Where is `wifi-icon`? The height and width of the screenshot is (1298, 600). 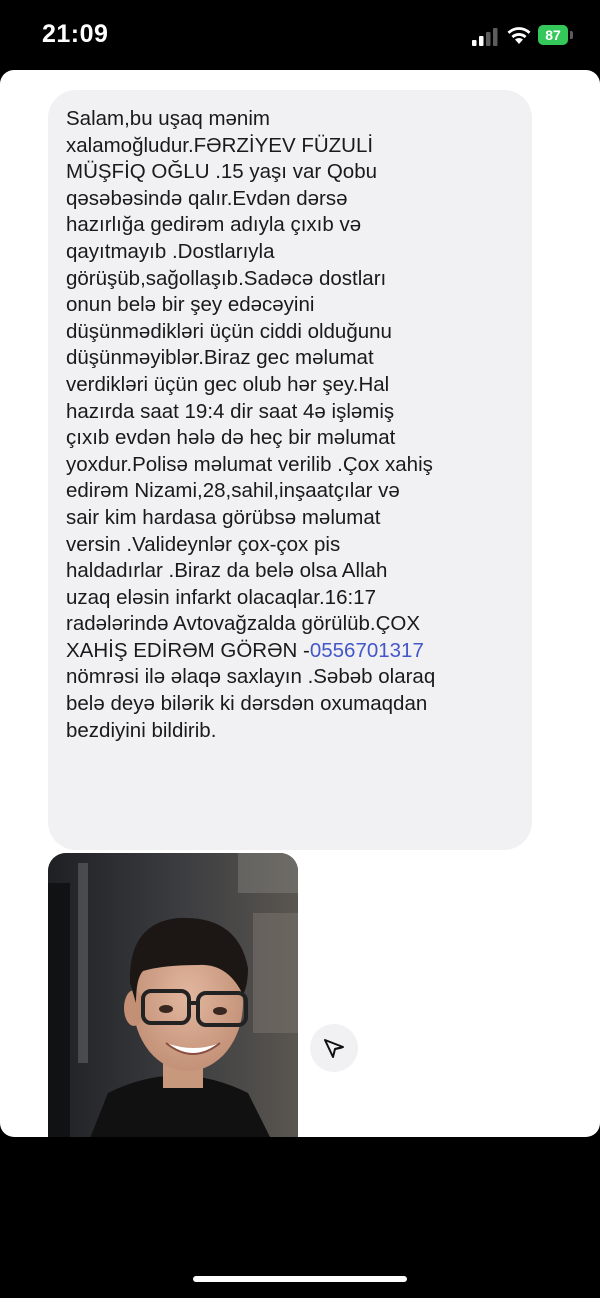 wifi-icon is located at coordinates (519, 35).